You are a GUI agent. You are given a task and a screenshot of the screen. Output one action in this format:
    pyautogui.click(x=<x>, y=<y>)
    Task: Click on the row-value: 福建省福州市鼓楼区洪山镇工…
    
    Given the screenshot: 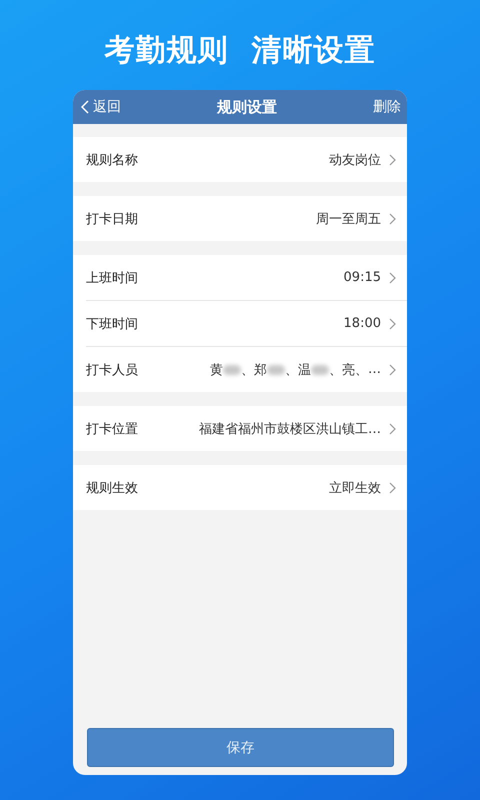 What is the action you would take?
    pyautogui.click(x=290, y=429)
    